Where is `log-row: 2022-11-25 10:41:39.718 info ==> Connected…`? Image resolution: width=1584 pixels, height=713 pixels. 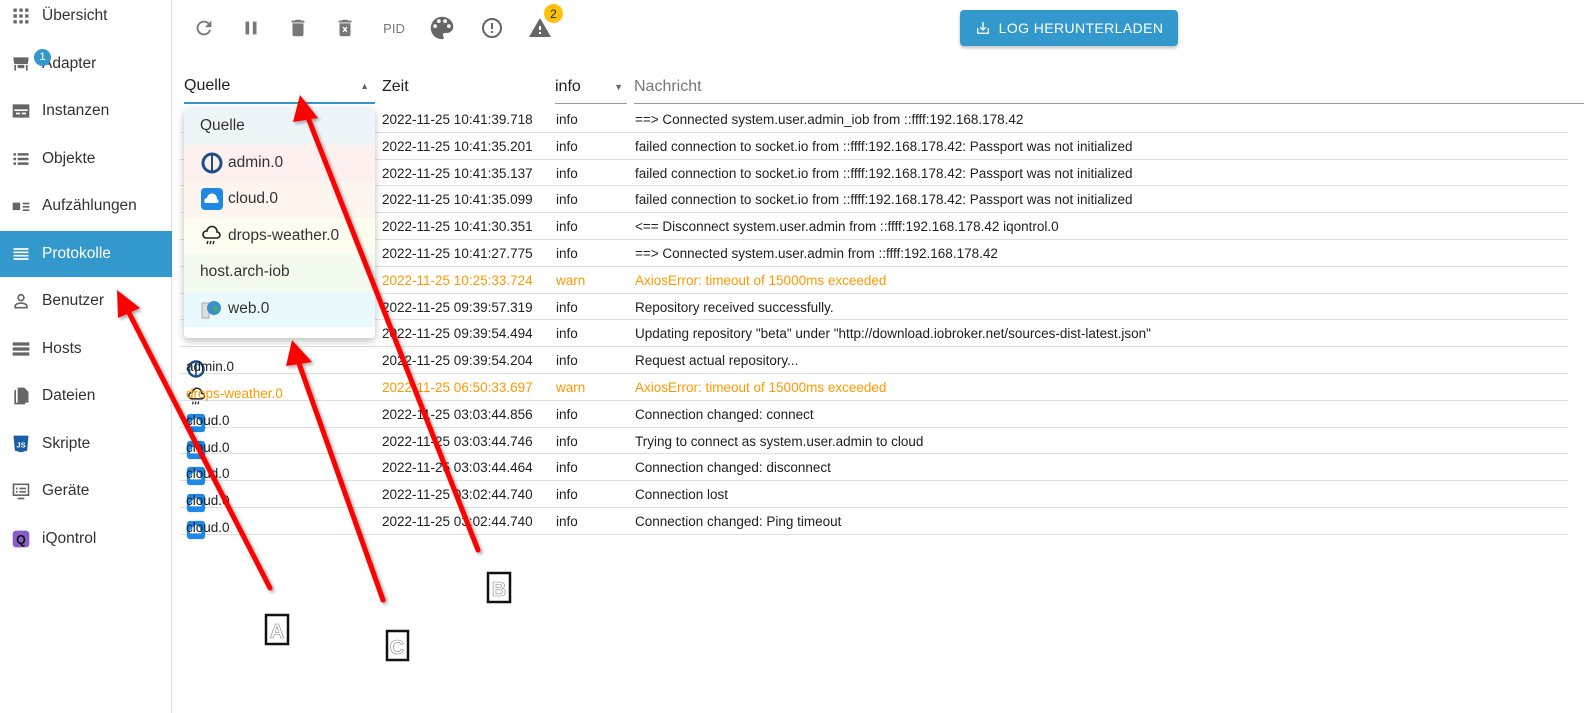
log-row: 2022-11-25 10:41:39.718 info ==> Connected… is located at coordinates (874, 119).